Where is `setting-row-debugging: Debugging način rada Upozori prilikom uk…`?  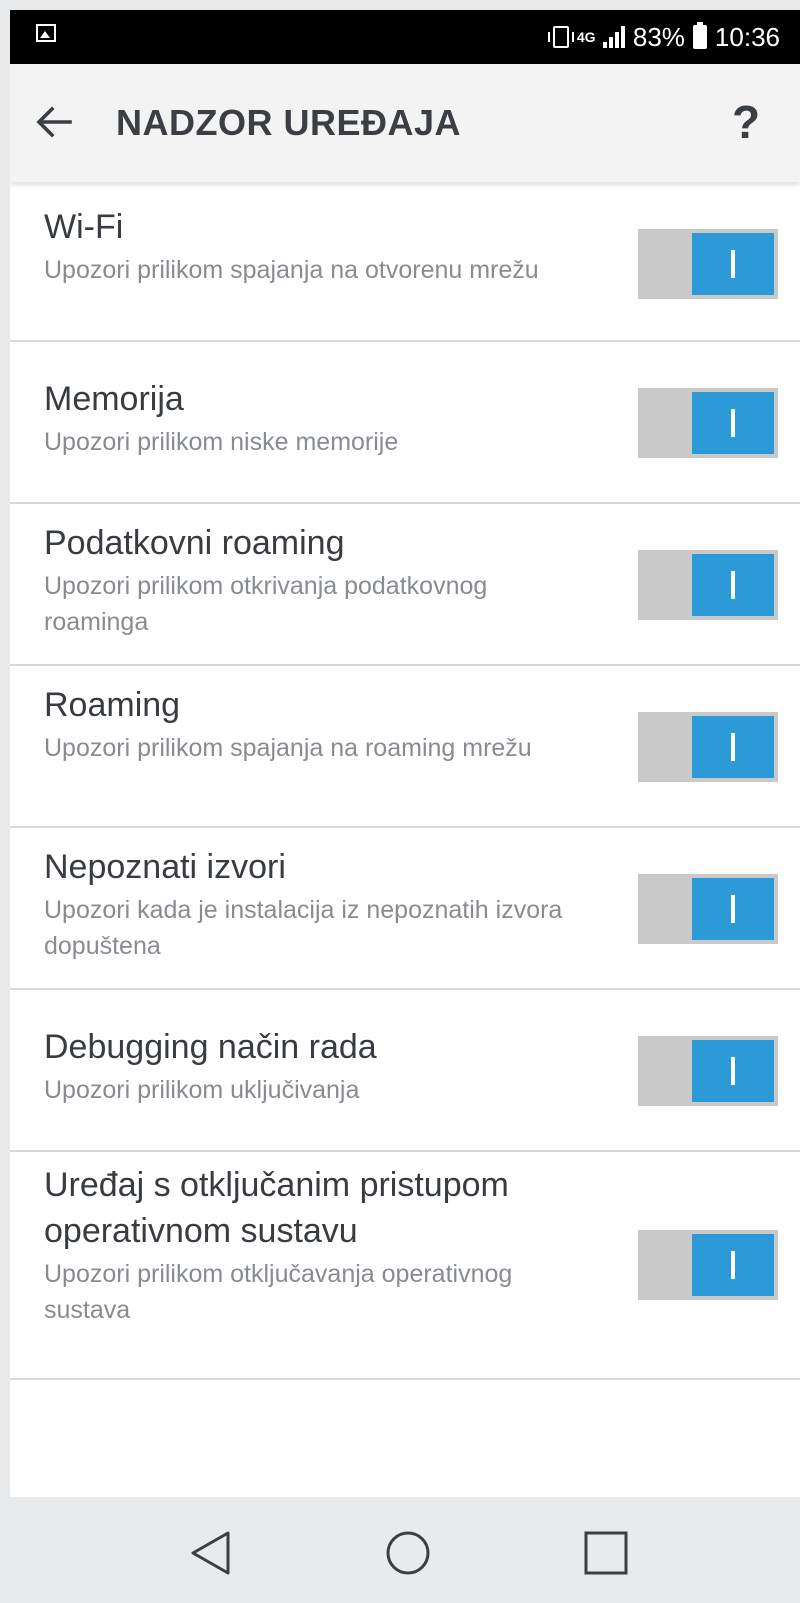
setting-row-debugging: Debugging način rada Upozori prilikom uk… is located at coordinates (405, 1071).